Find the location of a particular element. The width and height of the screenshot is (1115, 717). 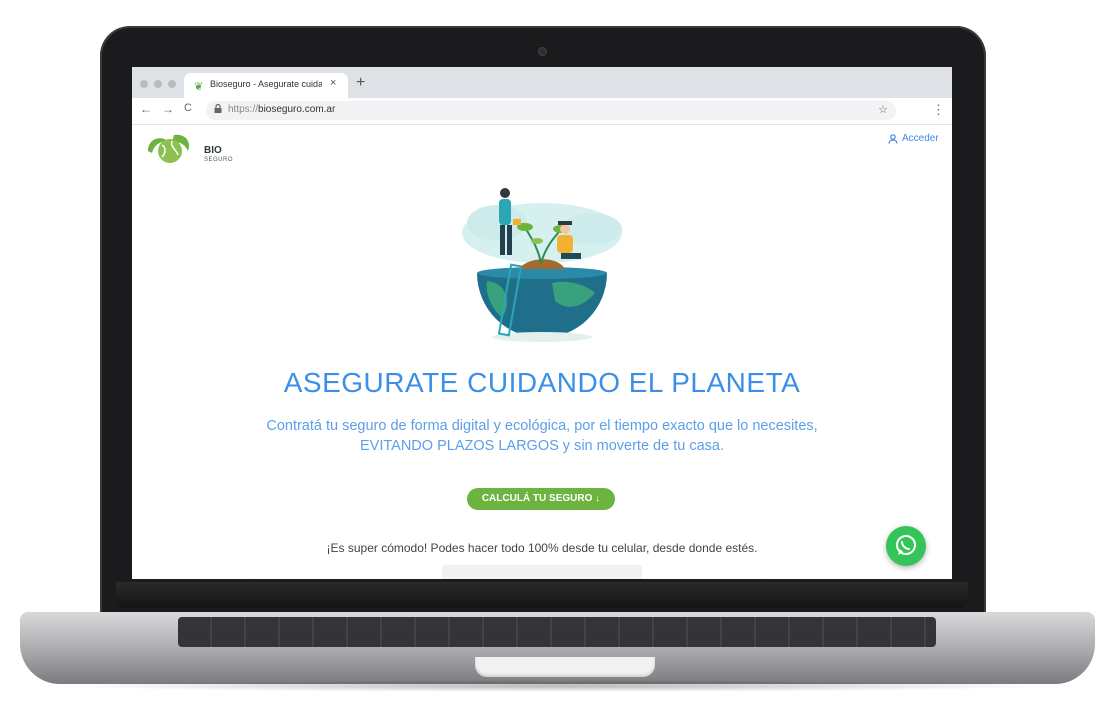

star-icon: ☆ is located at coordinates (883, 109).